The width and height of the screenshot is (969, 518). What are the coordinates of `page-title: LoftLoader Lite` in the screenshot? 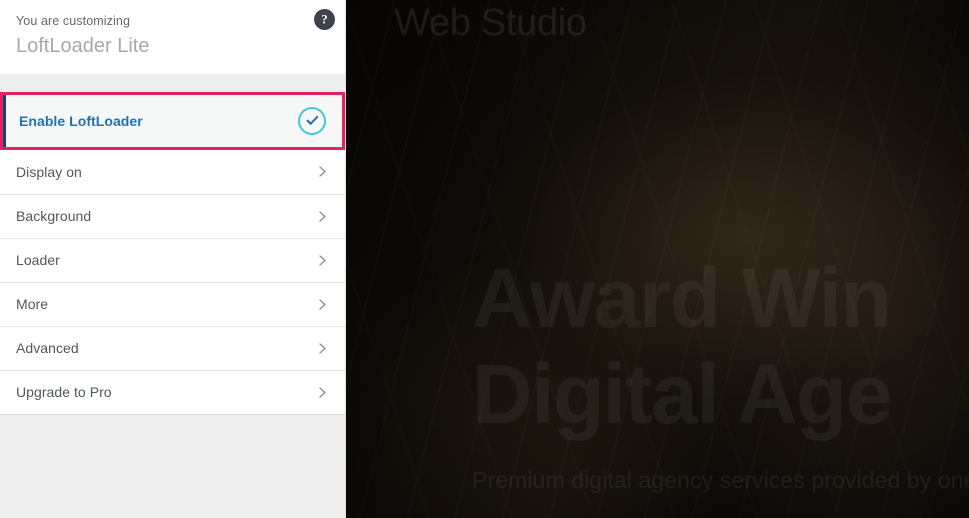 It's located at (83, 45).